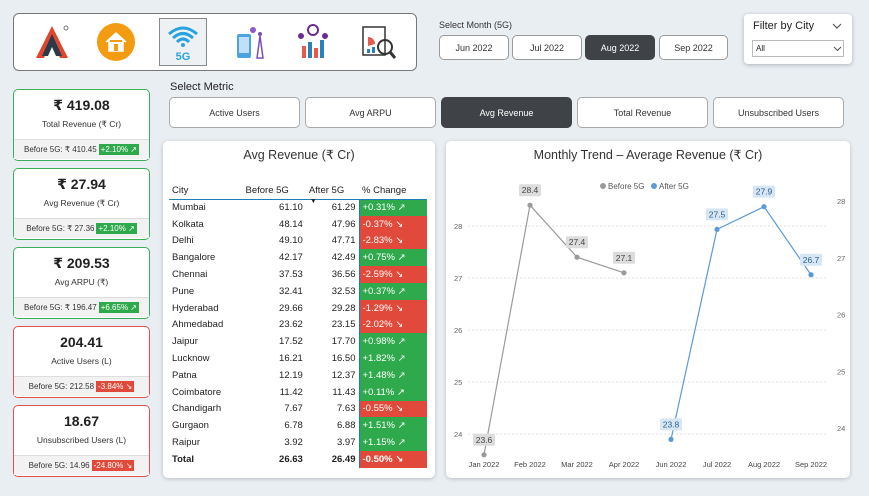  Describe the element at coordinates (393, 426) in the screenshot. I see `cell-change: +1.51% ↗` at that location.